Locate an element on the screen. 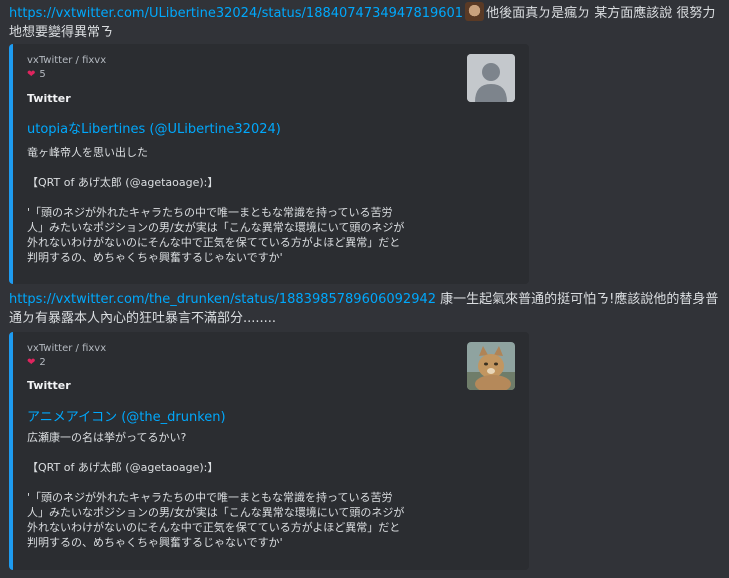 This screenshot has height=578, width=729. default-avatar-icon is located at coordinates (491, 78).